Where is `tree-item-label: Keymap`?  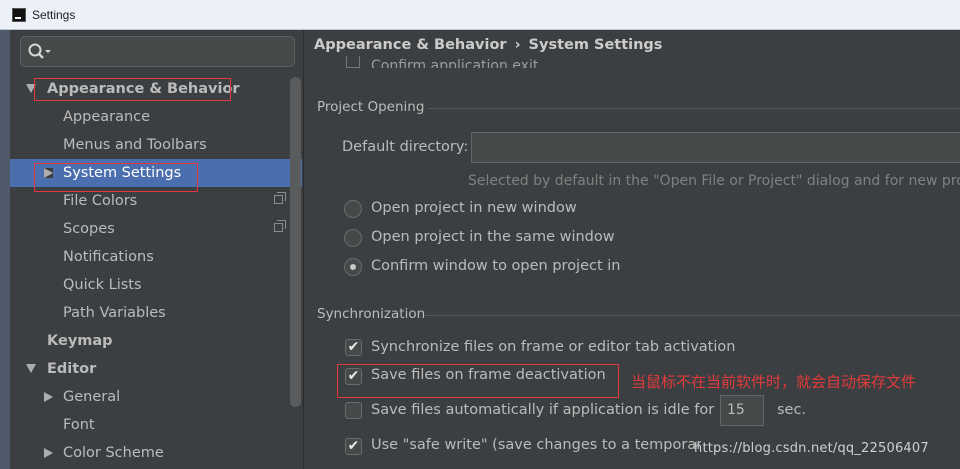 tree-item-label: Keymap is located at coordinates (80, 341).